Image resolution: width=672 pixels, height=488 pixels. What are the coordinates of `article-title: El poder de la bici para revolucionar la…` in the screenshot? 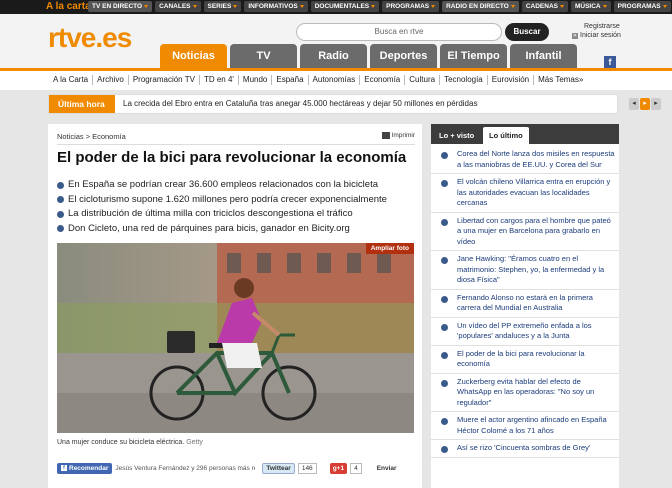 It's located at (232, 157).